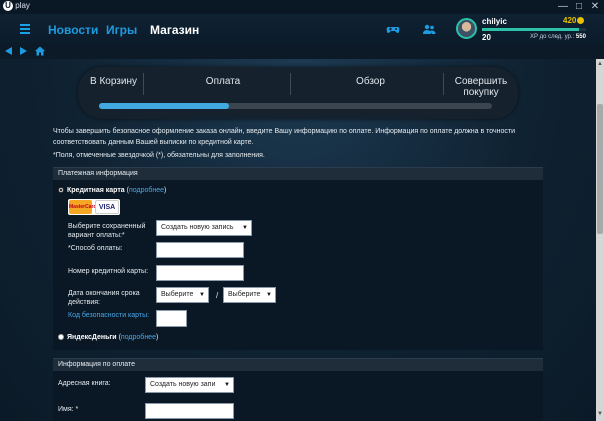  I want to click on expiry-month-select: Выберите ▼, so click(182, 295).